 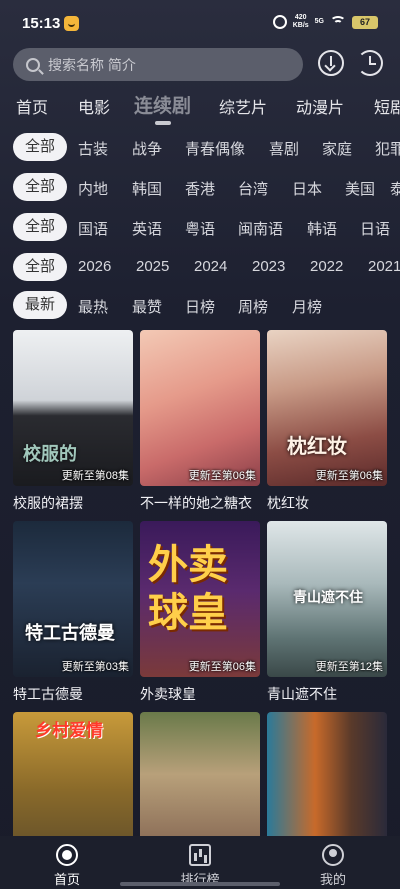 What do you see at coordinates (200, 884) in the screenshot?
I see `home-indicator` at bounding box center [200, 884].